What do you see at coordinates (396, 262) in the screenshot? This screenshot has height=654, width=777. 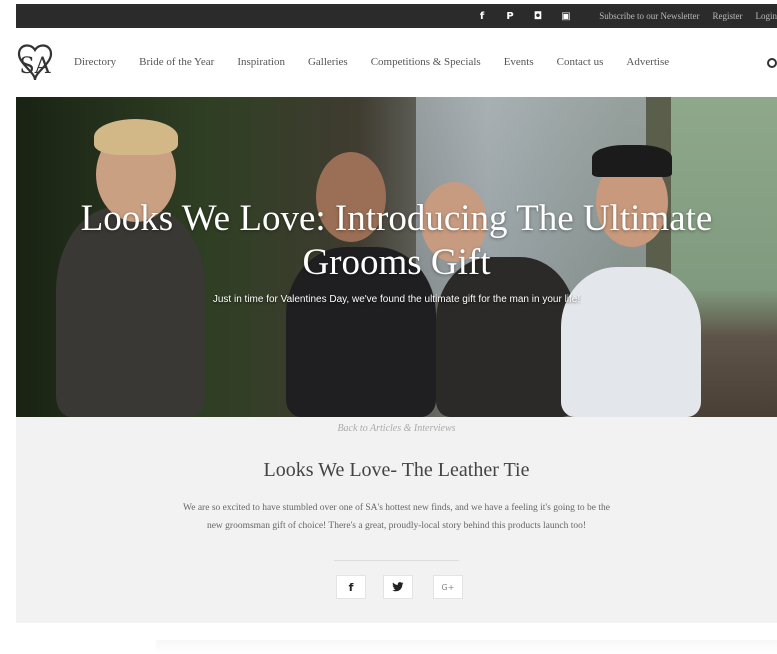 I see `hero-title-line2: Grooms Gift` at bounding box center [396, 262].